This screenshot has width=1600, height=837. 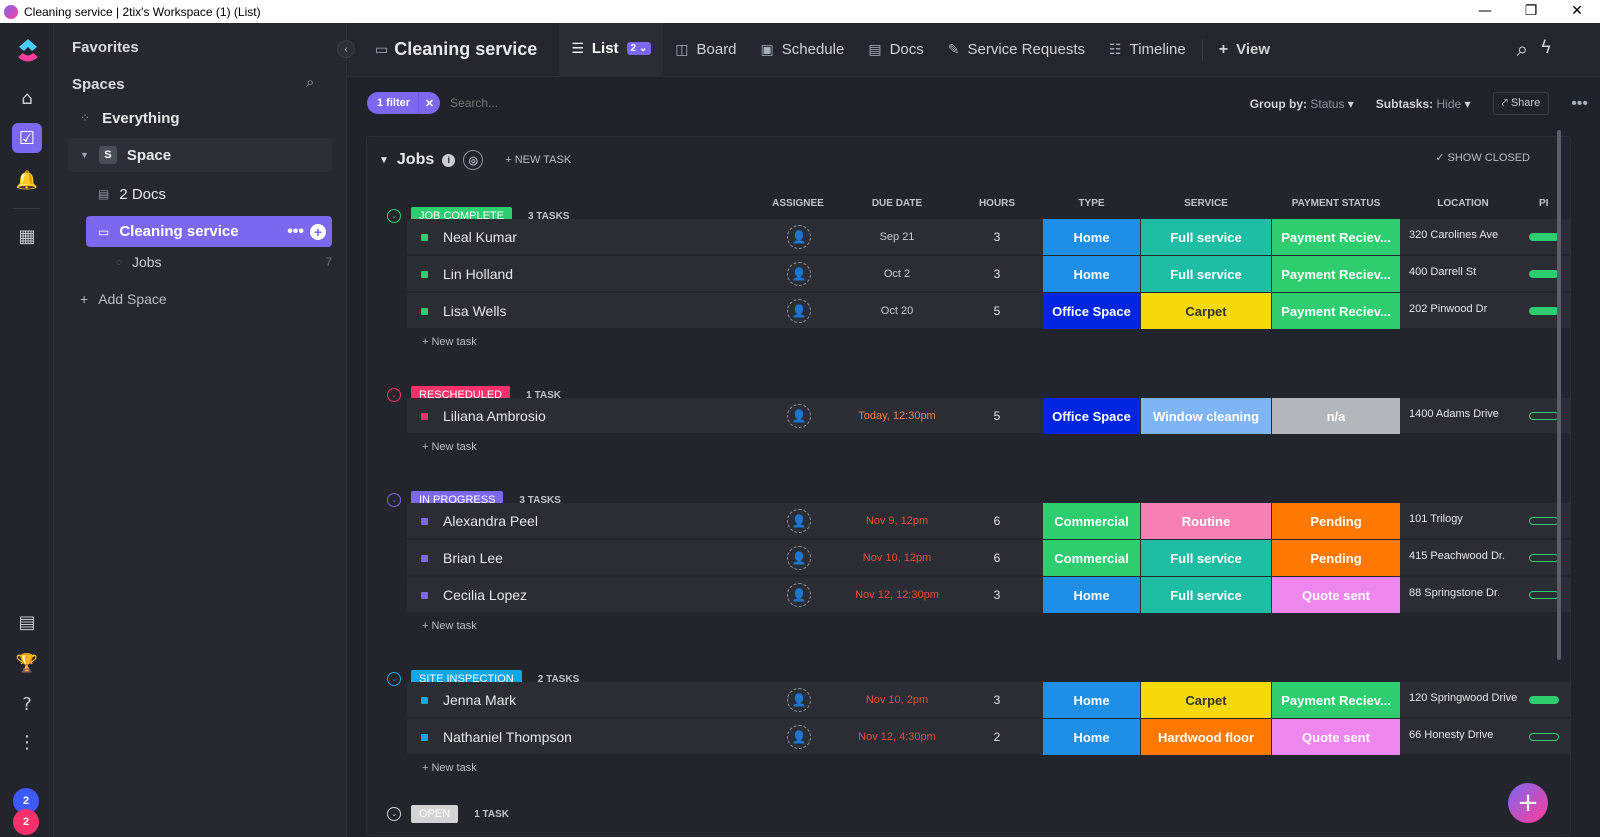 What do you see at coordinates (1465, 272) in the screenshot?
I see `location-value: 400 Darrell St` at bounding box center [1465, 272].